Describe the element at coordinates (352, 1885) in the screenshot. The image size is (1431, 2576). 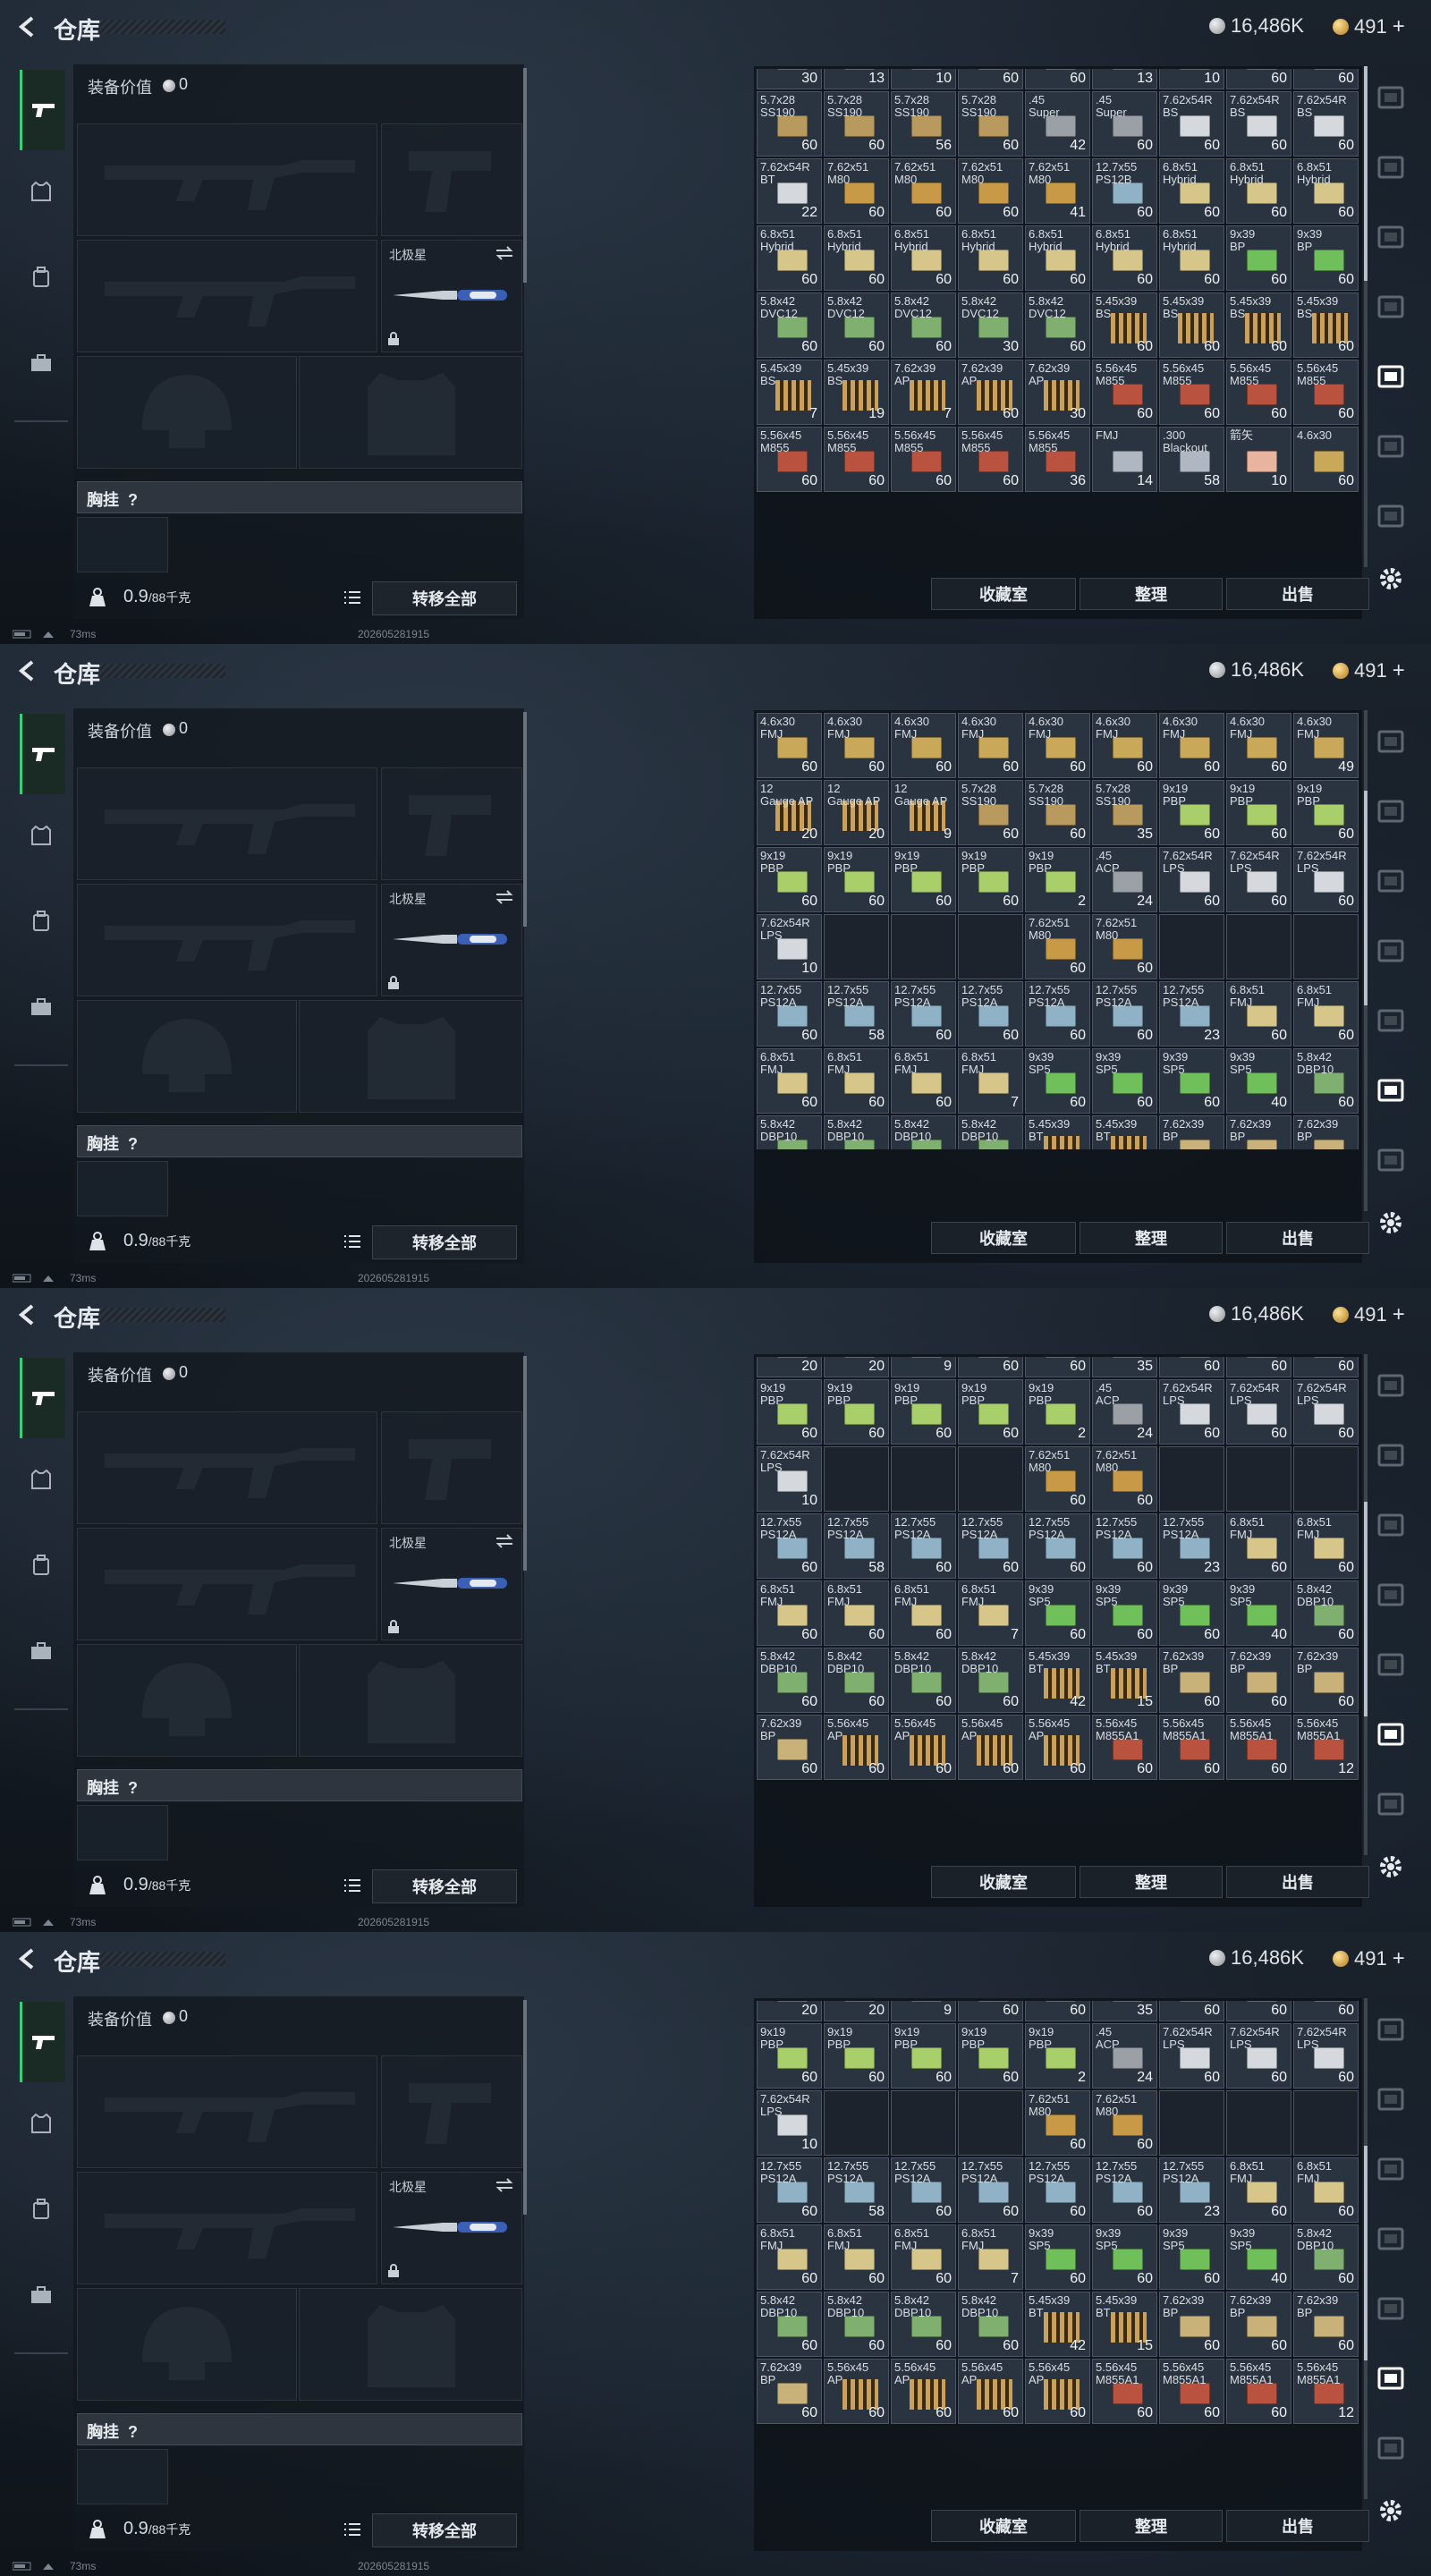
I see `list-icon` at that location.